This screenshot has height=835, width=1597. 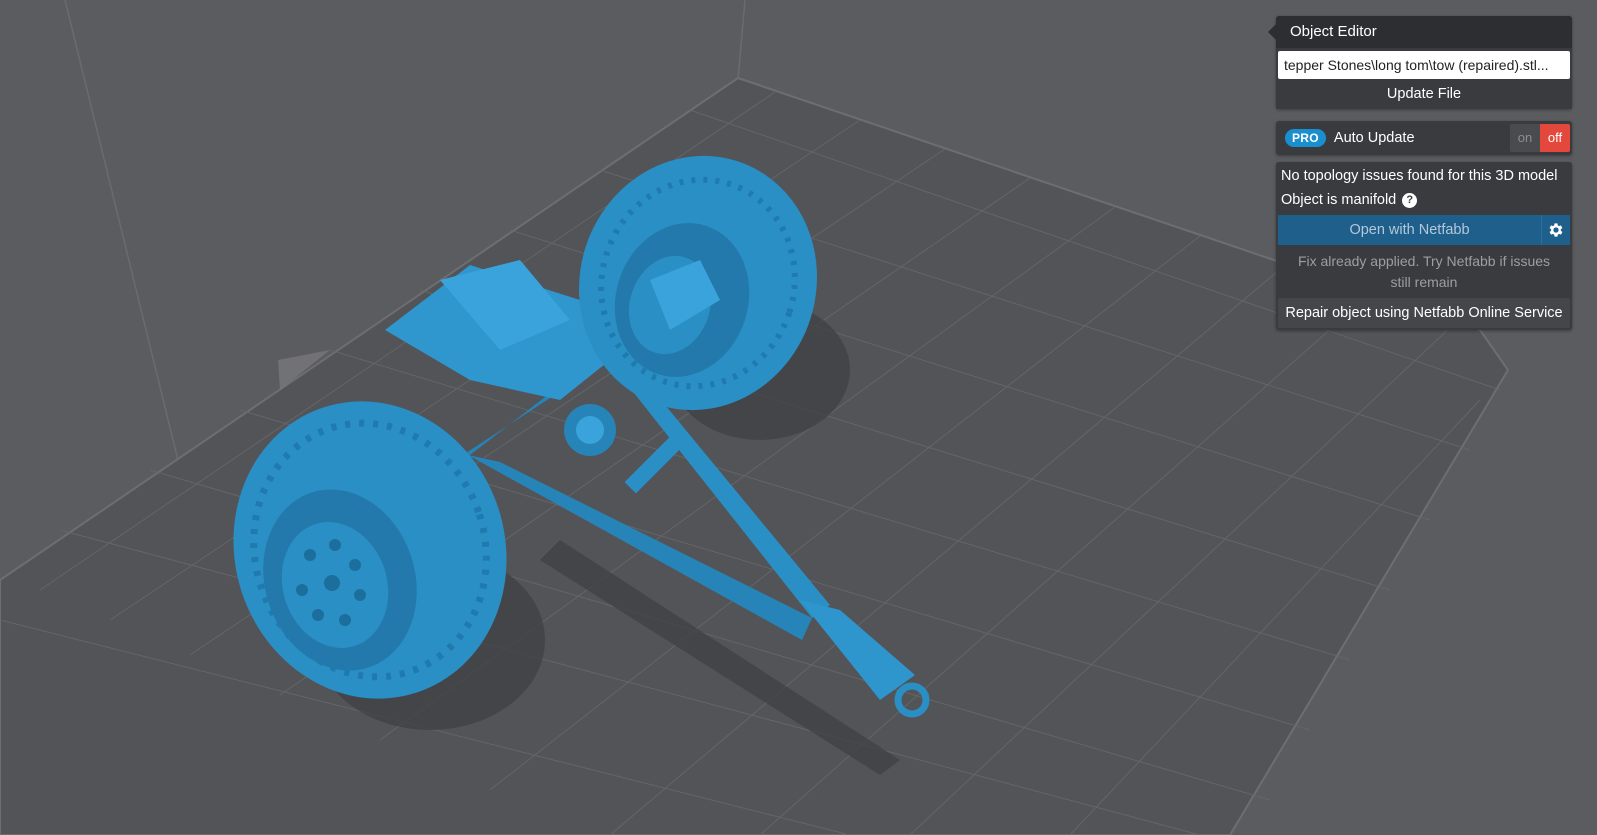 What do you see at coordinates (1409, 230) in the screenshot?
I see `open-netfabb-button: Open with Netfabb` at bounding box center [1409, 230].